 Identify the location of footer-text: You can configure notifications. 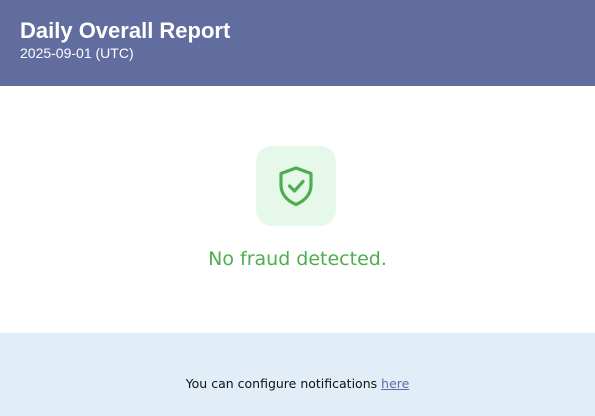
(281, 383).